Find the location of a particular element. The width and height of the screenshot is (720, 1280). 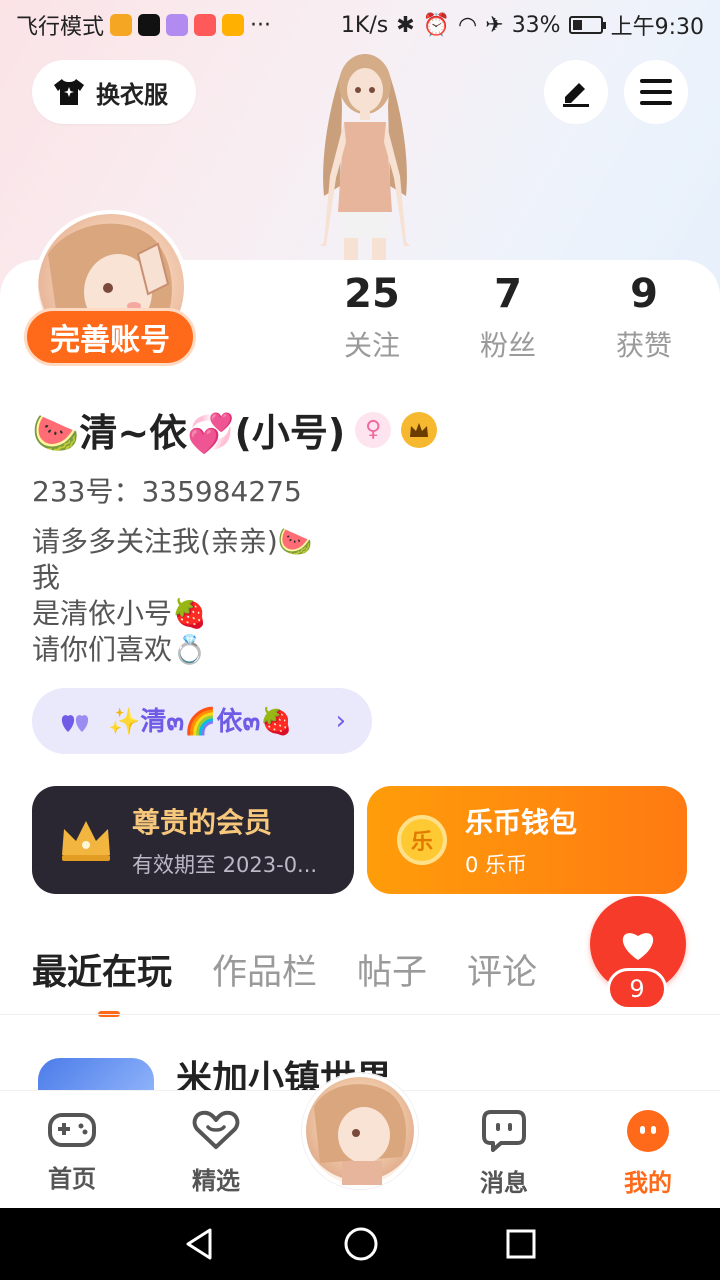

game-thumbnail is located at coordinates (96, 1074).